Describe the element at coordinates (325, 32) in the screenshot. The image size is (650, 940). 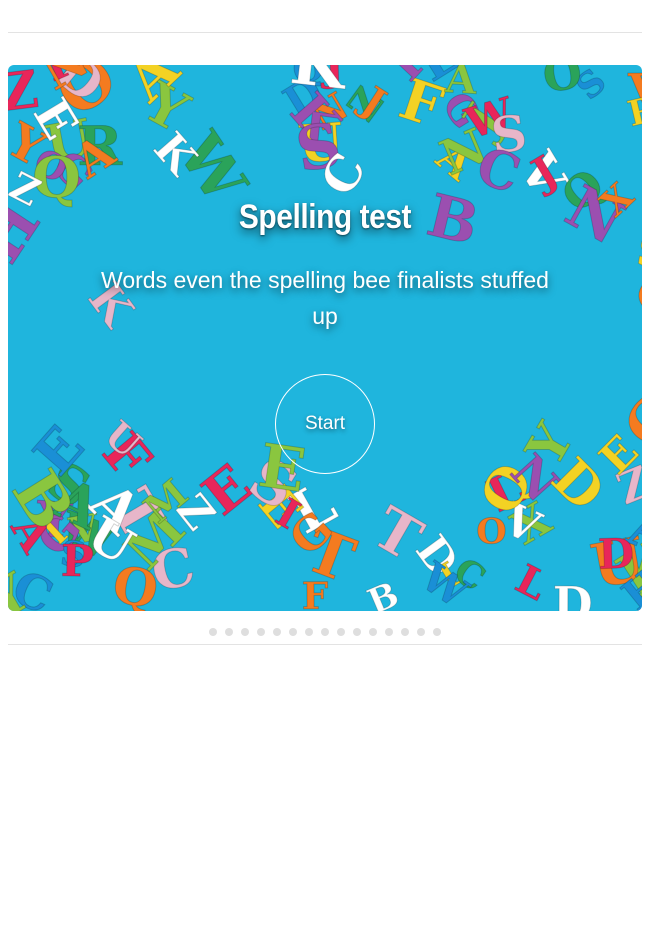
I see `top-divider` at that location.